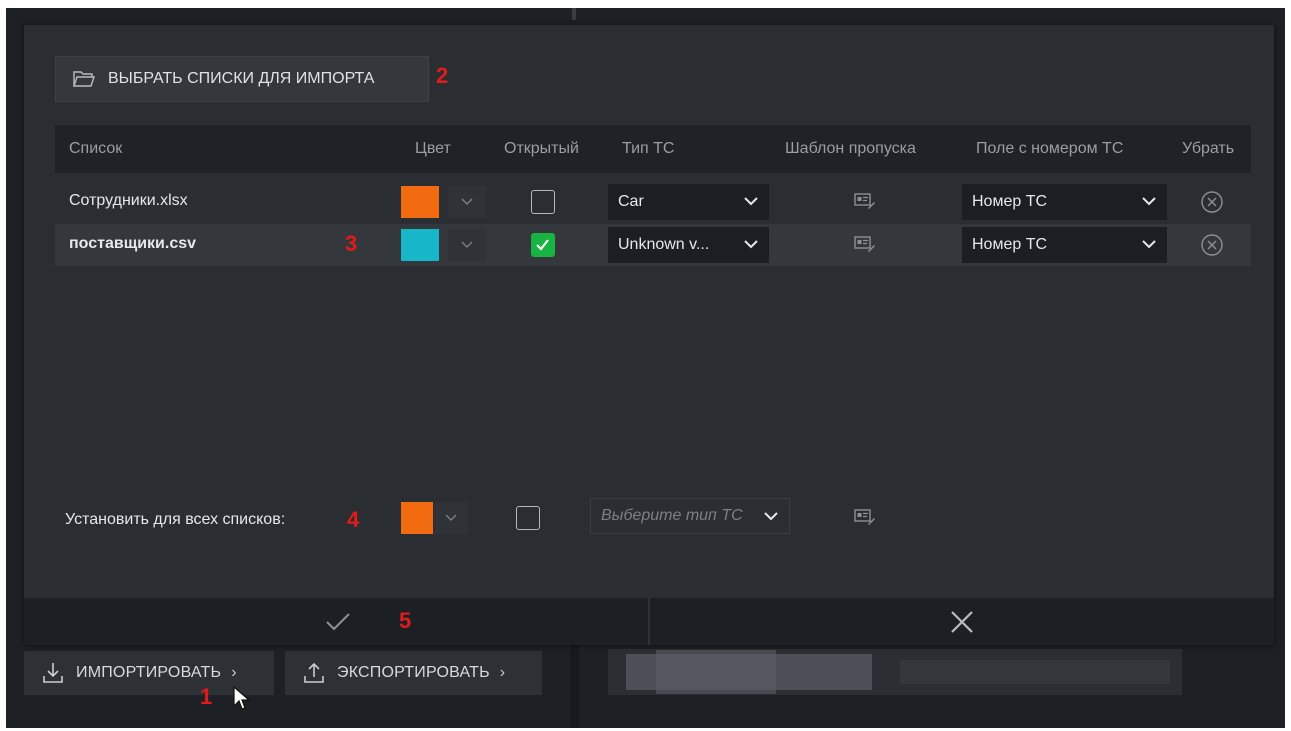  What do you see at coordinates (133, 243) in the screenshot?
I see `list-name: поставщики.csv` at bounding box center [133, 243].